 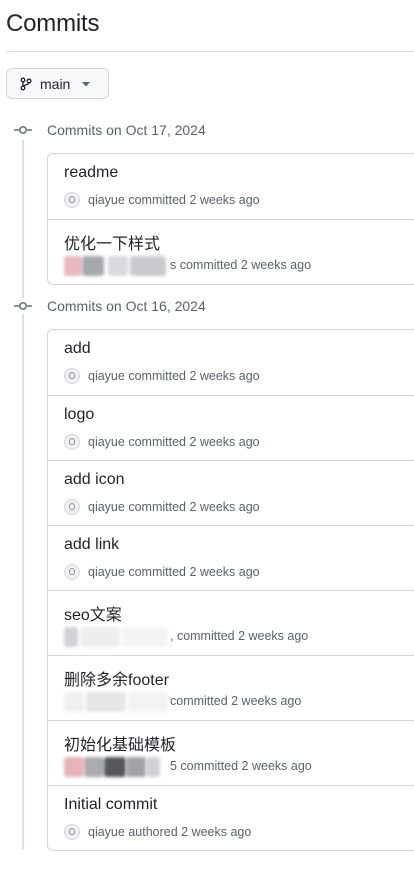 What do you see at coordinates (86, 83) in the screenshot?
I see `triangle-down-icon` at bounding box center [86, 83].